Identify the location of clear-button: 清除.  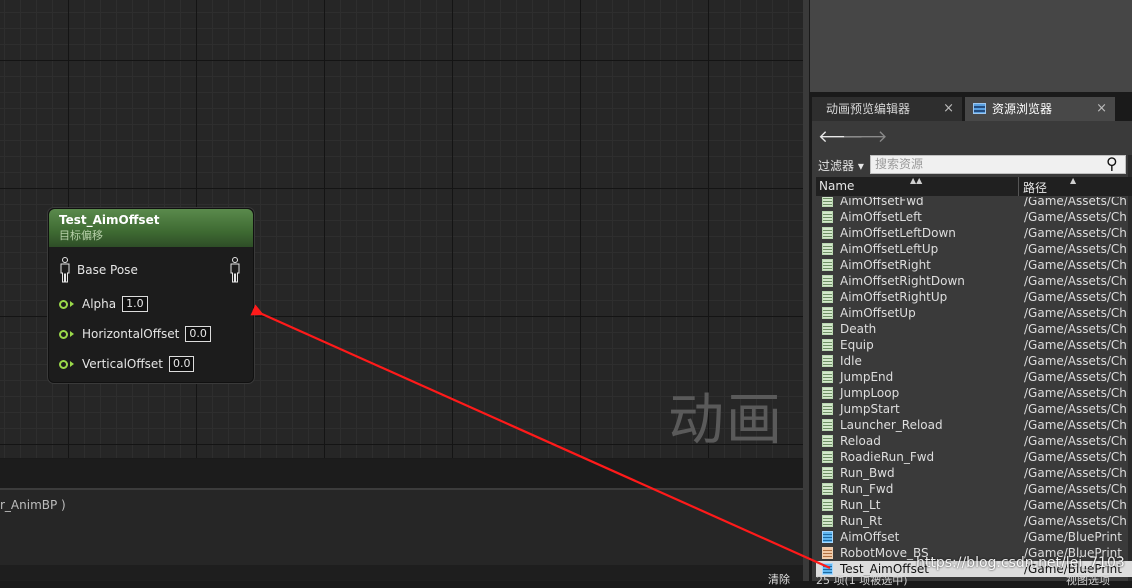
(779, 579).